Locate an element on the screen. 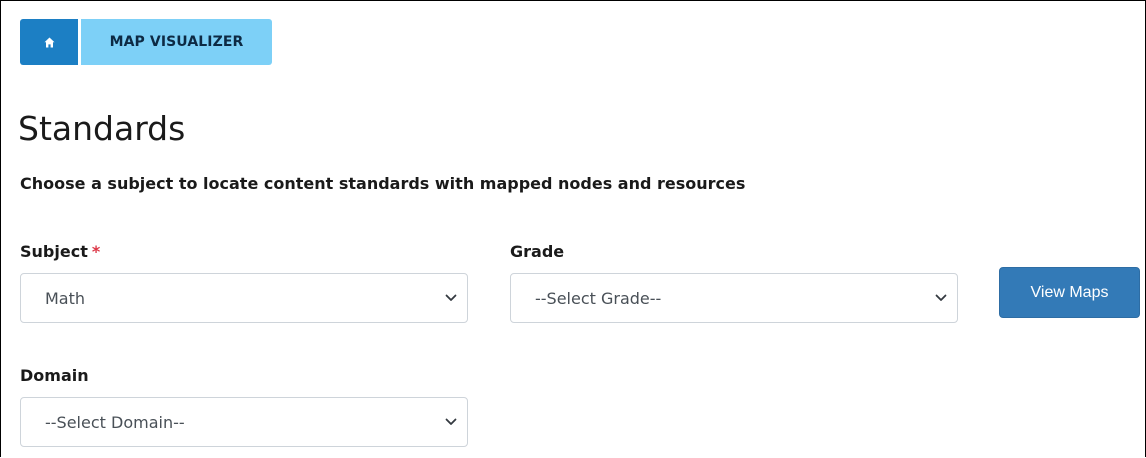 Image resolution: width=1146 pixels, height=458 pixels. domain-select: --Select Domain-- is located at coordinates (244, 422).